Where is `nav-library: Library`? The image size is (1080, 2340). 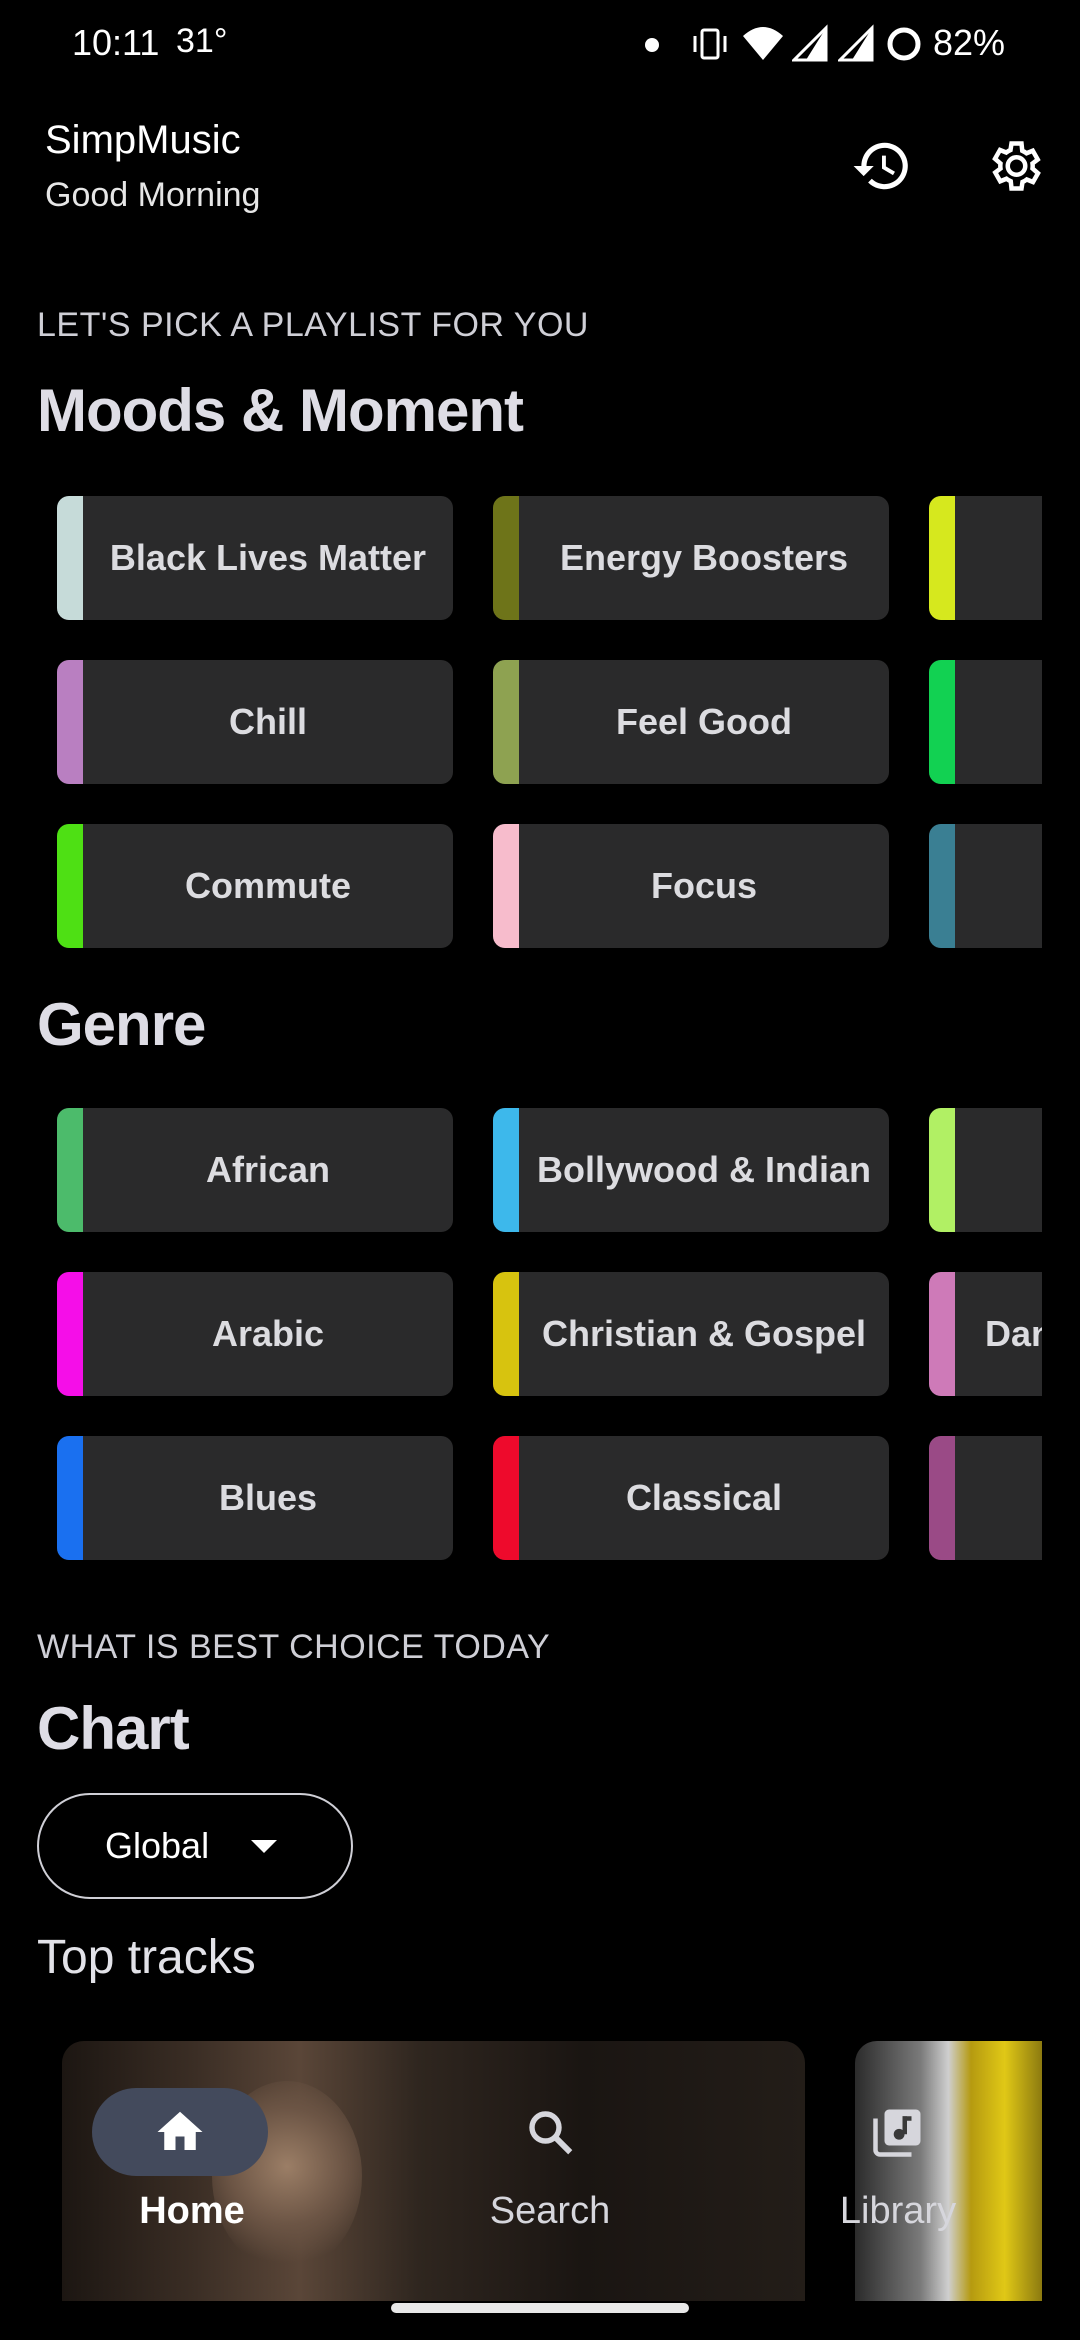 nav-library: Library is located at coordinates (898, 2167).